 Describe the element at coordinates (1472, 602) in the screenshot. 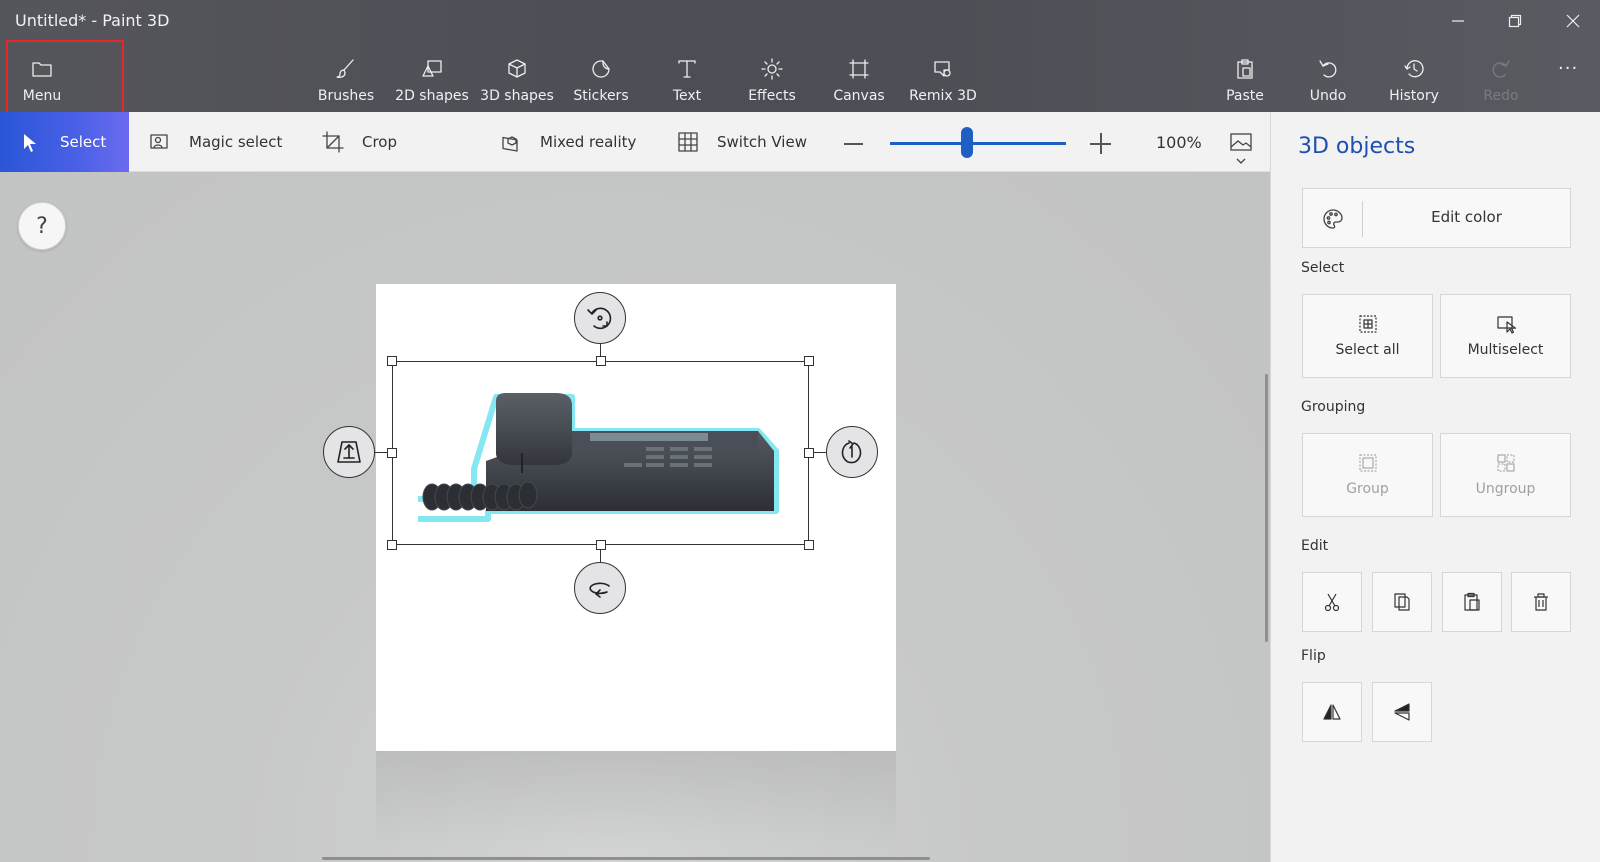

I see `paste-panel-button` at that location.